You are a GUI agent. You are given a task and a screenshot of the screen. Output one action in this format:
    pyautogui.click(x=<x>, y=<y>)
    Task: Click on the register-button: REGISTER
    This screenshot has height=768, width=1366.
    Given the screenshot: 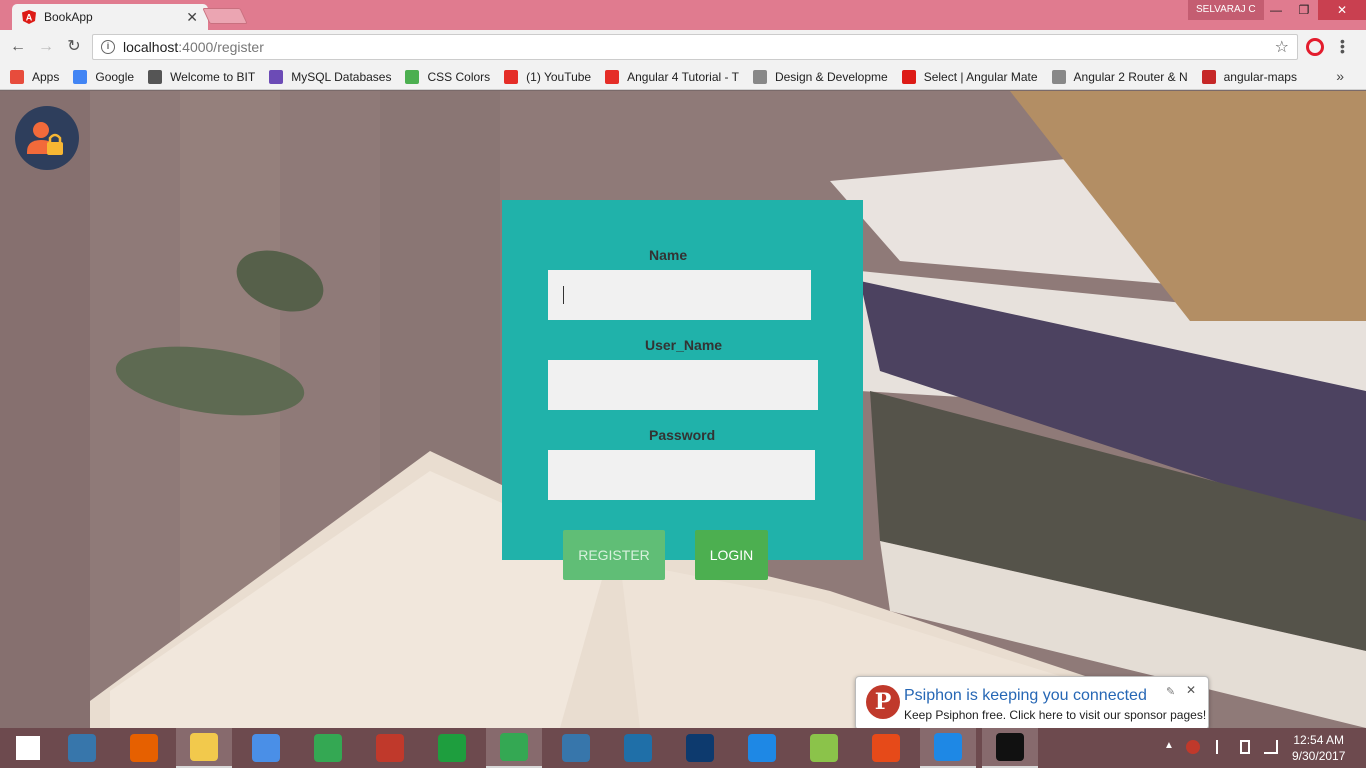 What is the action you would take?
    pyautogui.click(x=614, y=555)
    